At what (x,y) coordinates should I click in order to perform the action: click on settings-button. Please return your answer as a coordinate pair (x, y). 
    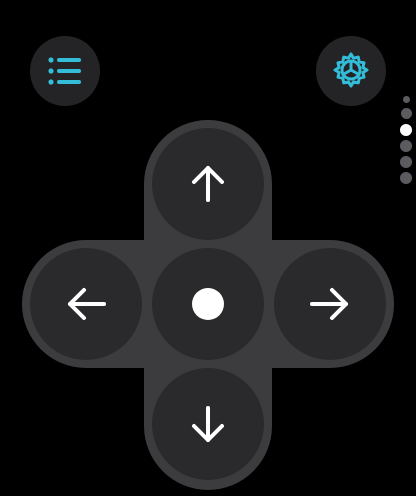
    Looking at the image, I should click on (351, 71).